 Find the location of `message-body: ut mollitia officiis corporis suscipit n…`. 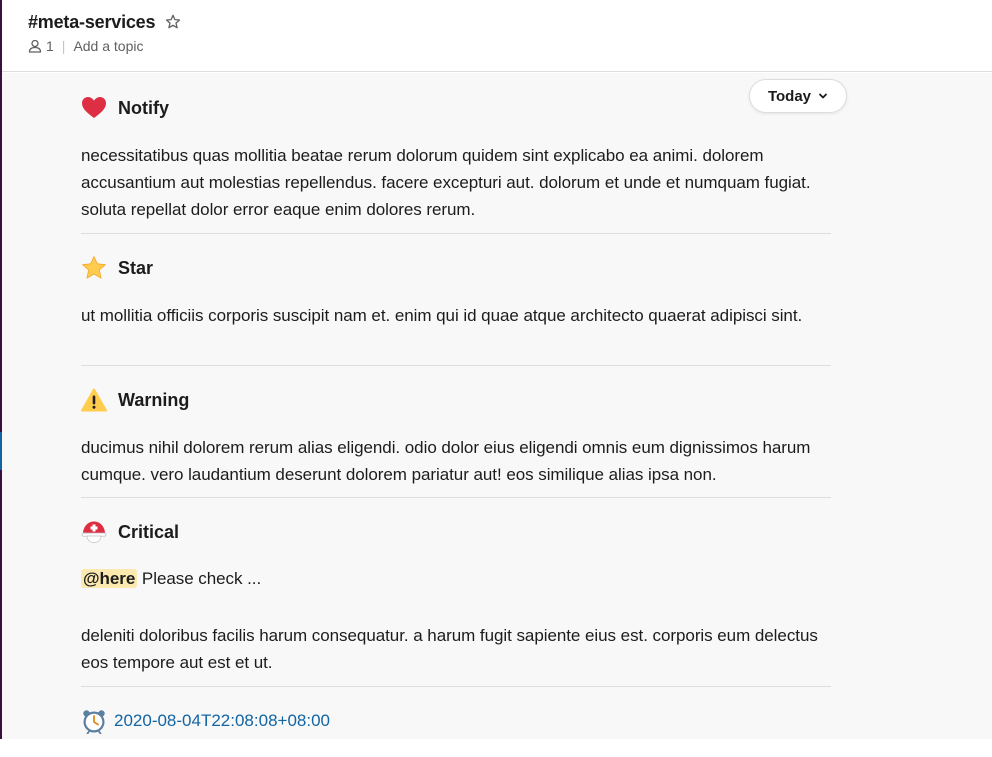

message-body: ut mollitia officiis corporis suscipit n… is located at coordinates (442, 315).